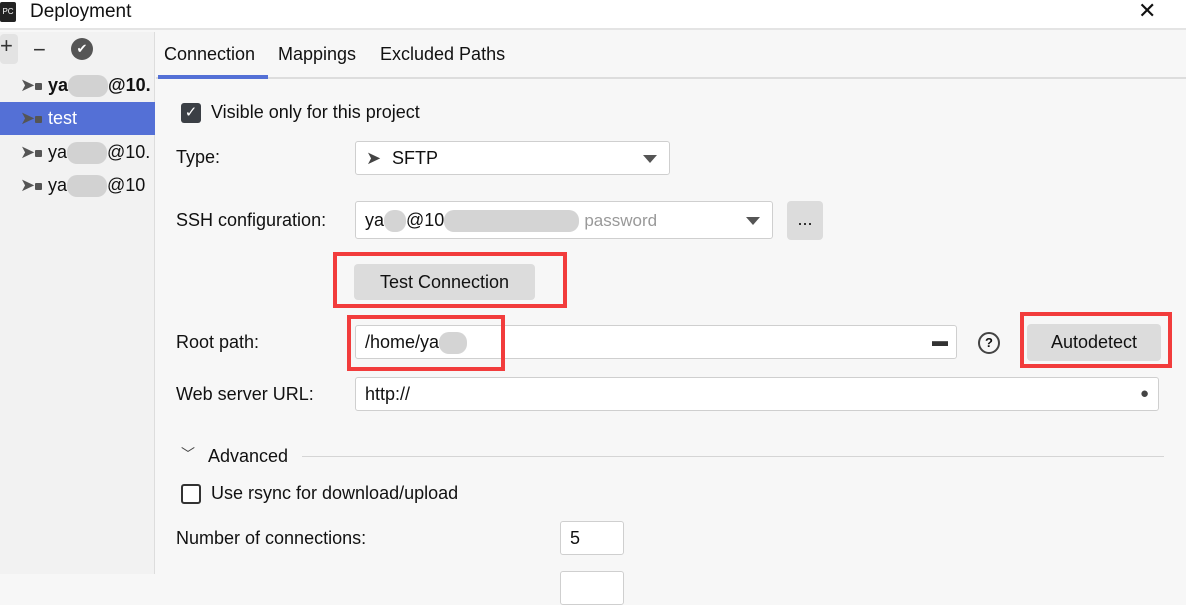 The image size is (1186, 605). I want to click on window-title: Deployment, so click(81, 11).